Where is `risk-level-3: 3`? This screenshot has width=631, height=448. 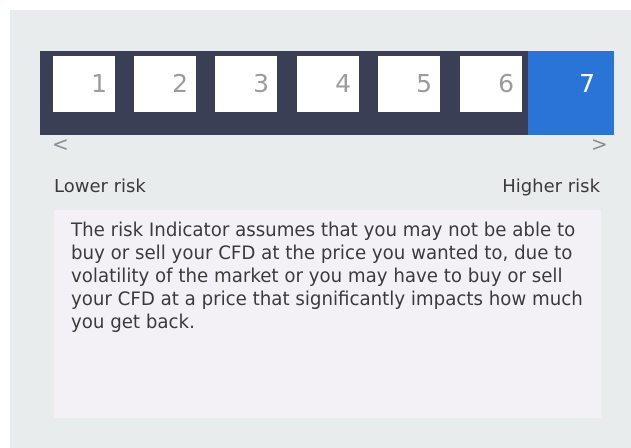 risk-level-3: 3 is located at coordinates (246, 84).